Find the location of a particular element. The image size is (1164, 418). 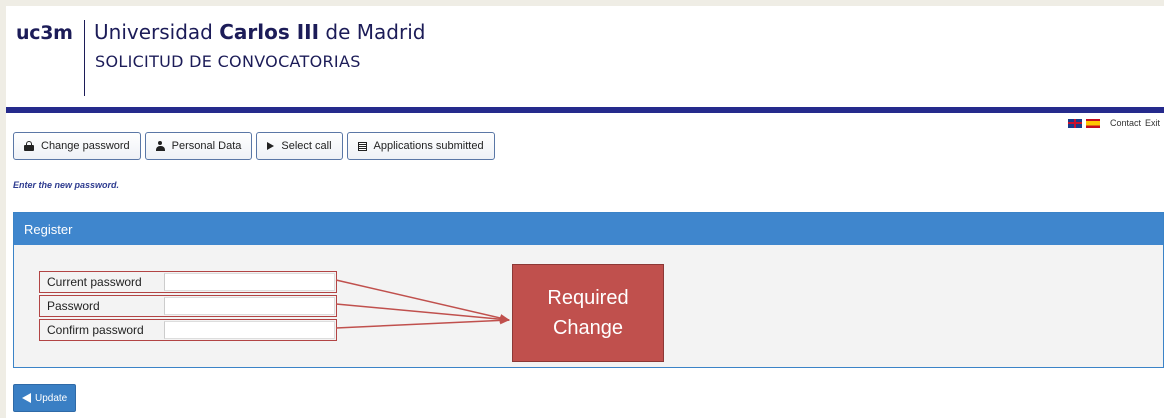

required-change-callout: Required Change is located at coordinates (588, 313).